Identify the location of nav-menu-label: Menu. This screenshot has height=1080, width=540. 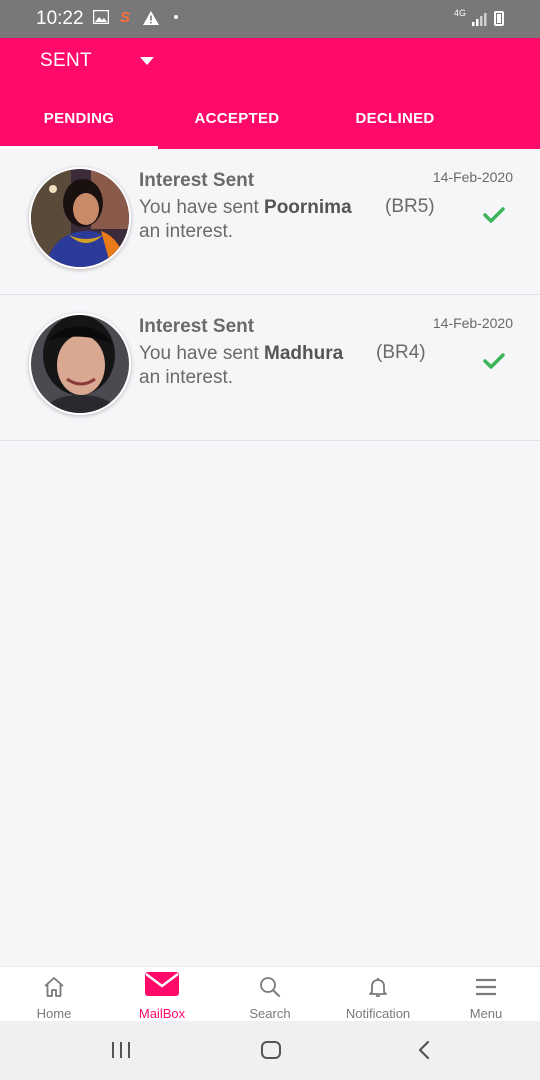
(486, 1013).